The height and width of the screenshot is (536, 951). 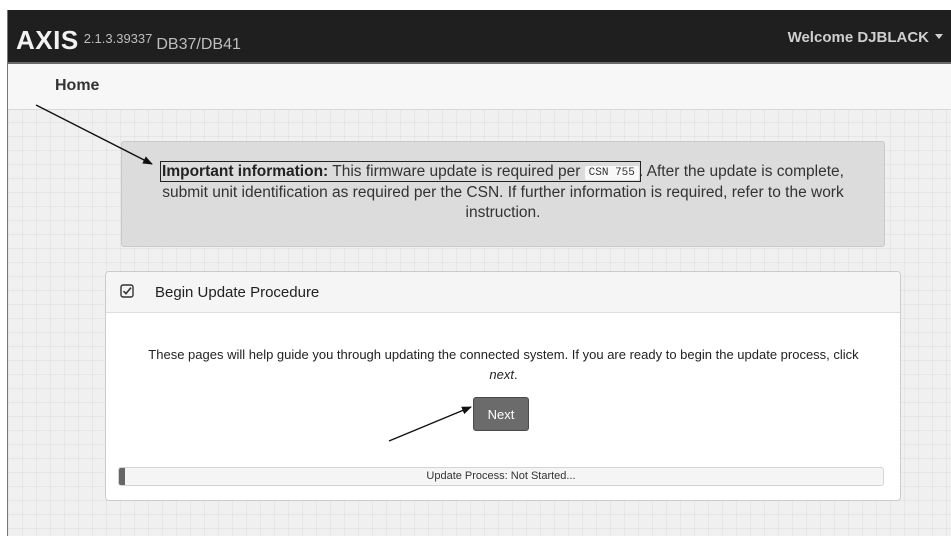 I want to click on user-menu-dropdown: Welcome DJBLACK, so click(x=865, y=37).